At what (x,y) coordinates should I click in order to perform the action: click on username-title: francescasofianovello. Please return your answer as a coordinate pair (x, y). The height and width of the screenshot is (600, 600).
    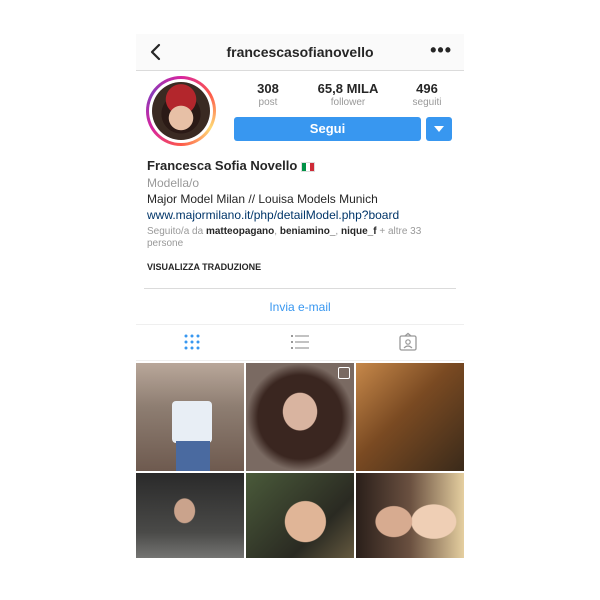
    Looking at the image, I should click on (300, 52).